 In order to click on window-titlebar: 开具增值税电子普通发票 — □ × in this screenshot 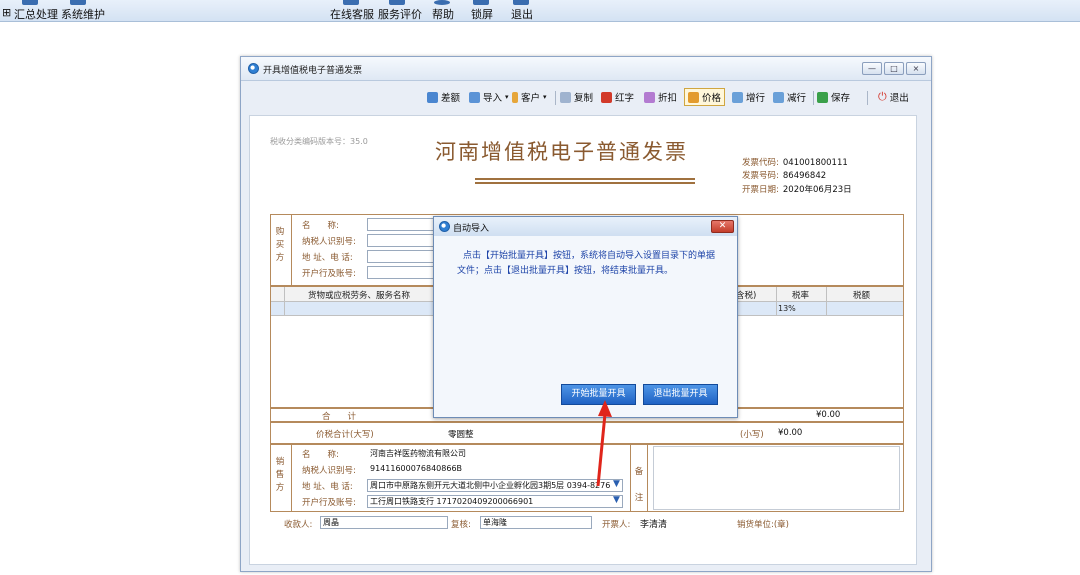, I will do `click(586, 69)`.